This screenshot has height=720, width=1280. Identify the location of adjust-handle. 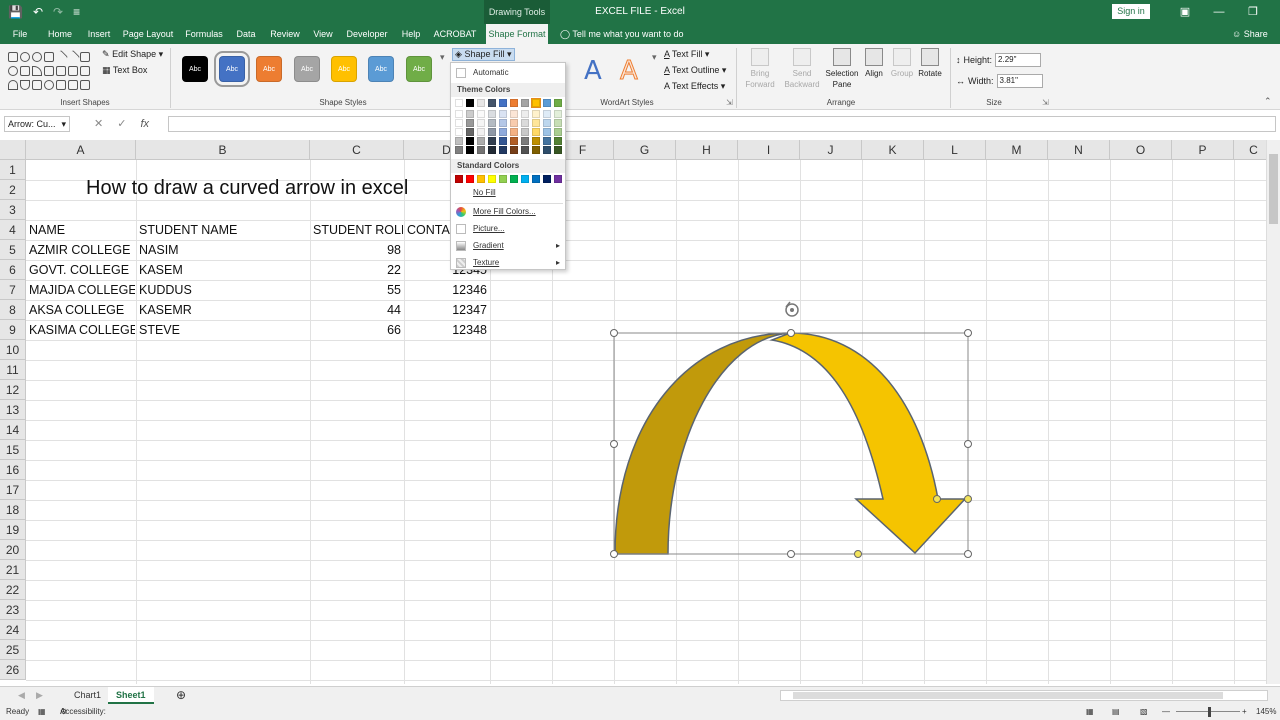
(858, 554).